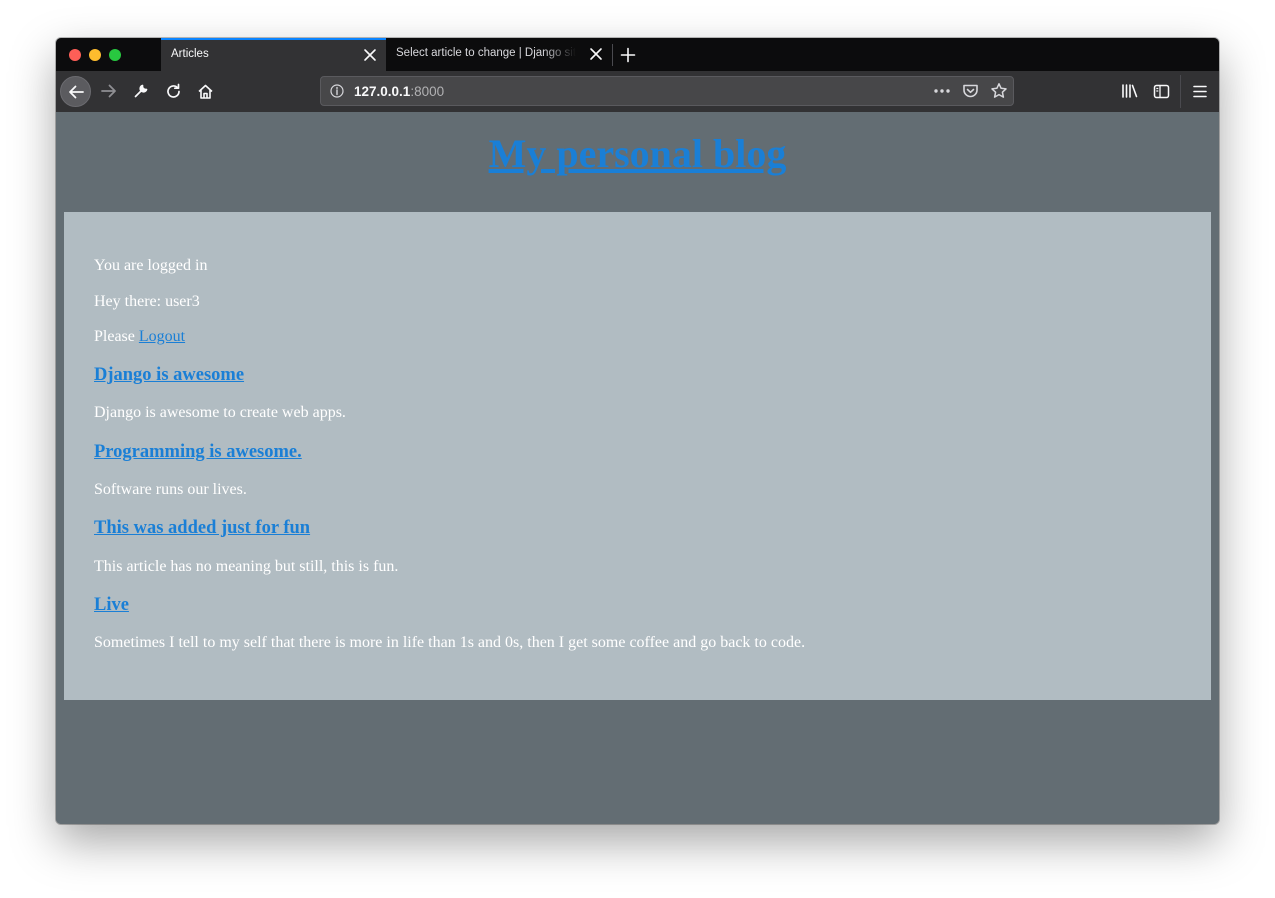  What do you see at coordinates (147, 301) in the screenshot?
I see `greeting-text: Hey there: user3` at bounding box center [147, 301].